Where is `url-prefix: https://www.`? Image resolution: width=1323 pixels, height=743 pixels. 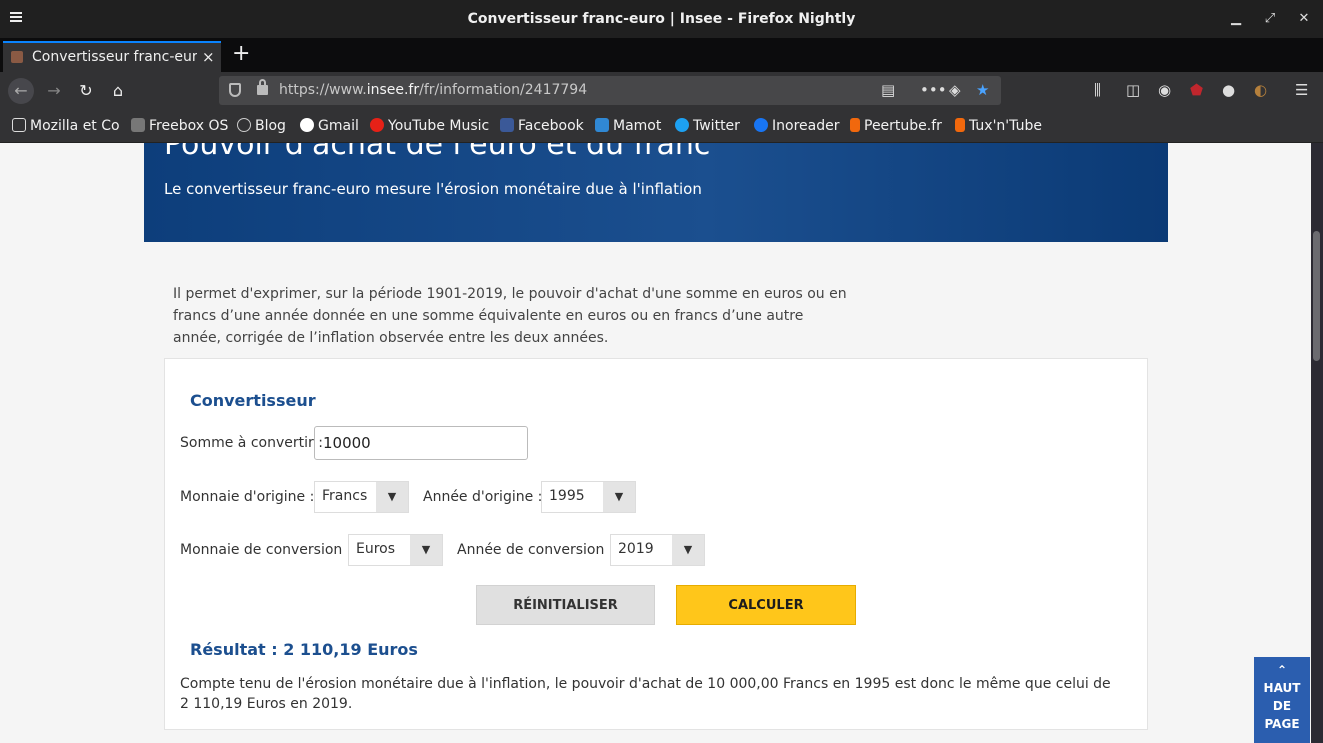
url-prefix: https://www. is located at coordinates (323, 90).